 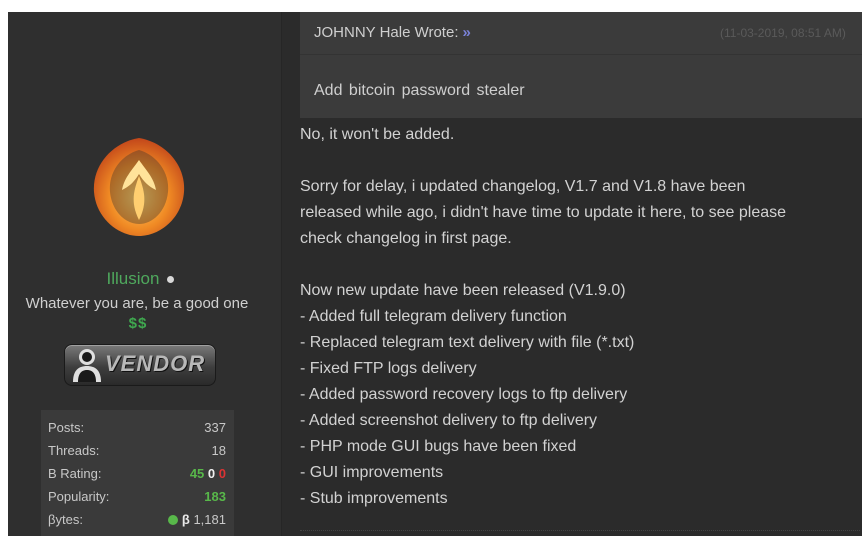 What do you see at coordinates (137, 453) in the screenshot?
I see `stat-threads: Threads: 18` at bounding box center [137, 453].